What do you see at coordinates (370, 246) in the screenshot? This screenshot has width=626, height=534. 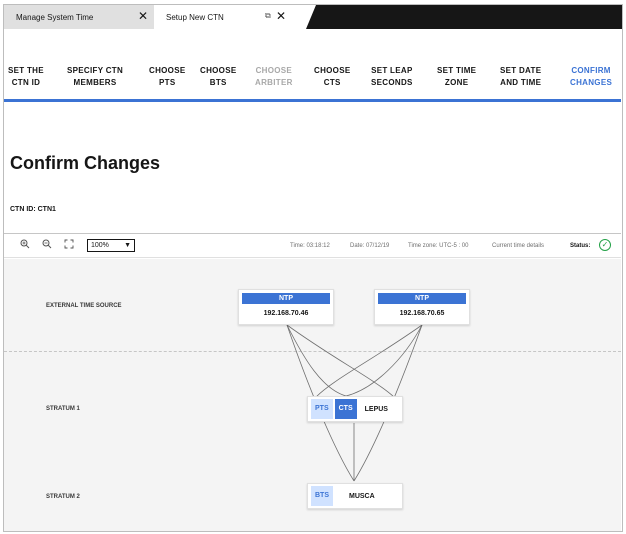 I see `date-readout: Date: 07/12/19` at bounding box center [370, 246].